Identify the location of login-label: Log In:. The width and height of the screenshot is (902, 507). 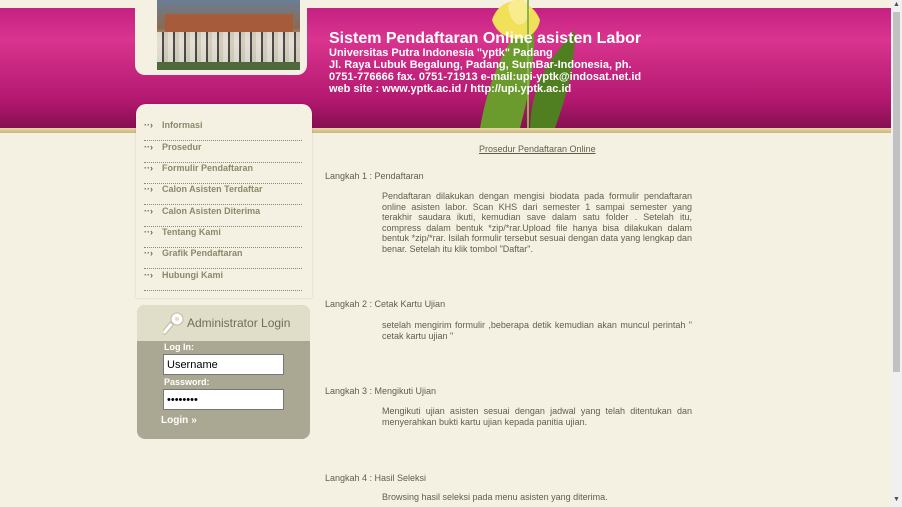
(179, 347).